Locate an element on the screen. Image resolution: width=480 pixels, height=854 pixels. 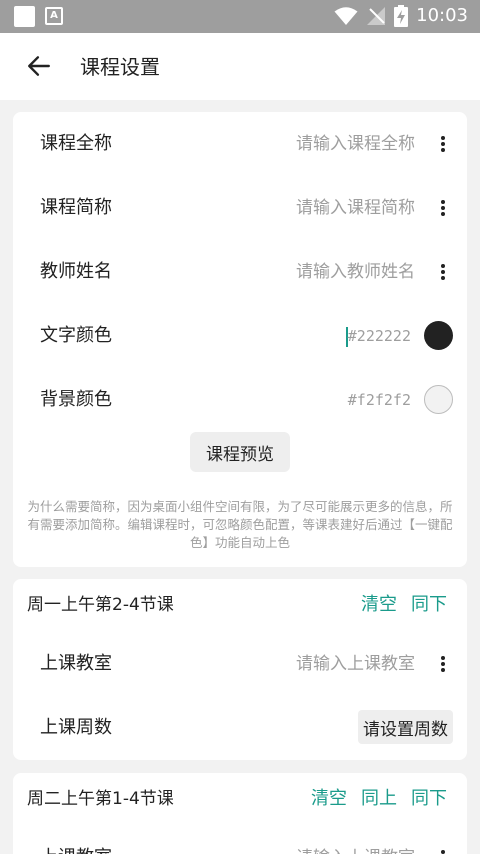
status-time: 10:03 is located at coordinates (442, 15).